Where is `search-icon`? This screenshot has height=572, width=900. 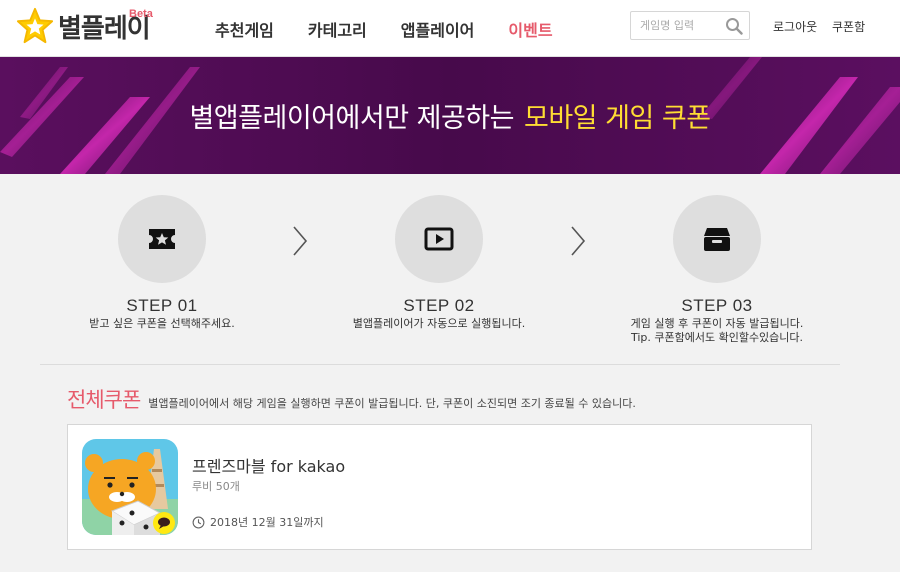 search-icon is located at coordinates (734, 26).